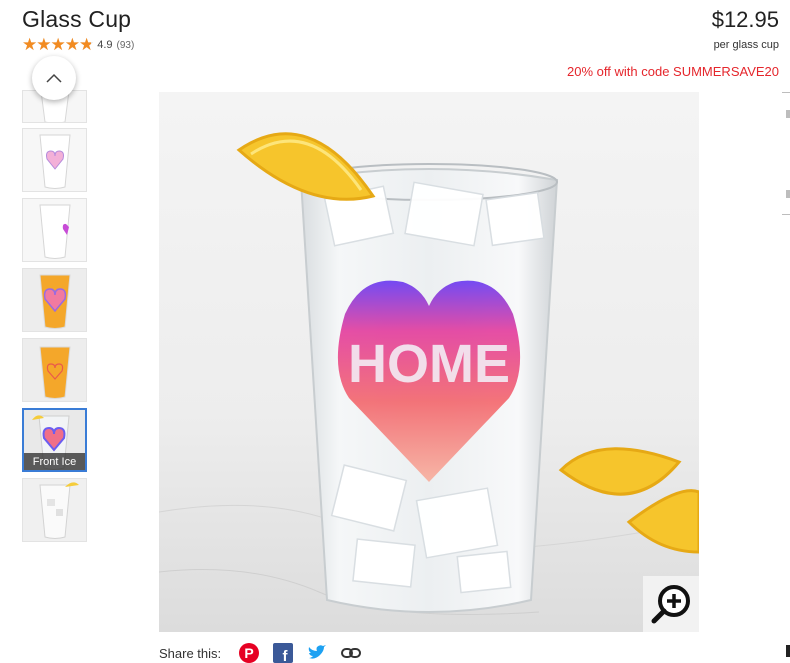 Image resolution: width=790 pixels, height=663 pixels. Describe the element at coordinates (105, 45) in the screenshot. I see `rating-value: 4.9` at that location.